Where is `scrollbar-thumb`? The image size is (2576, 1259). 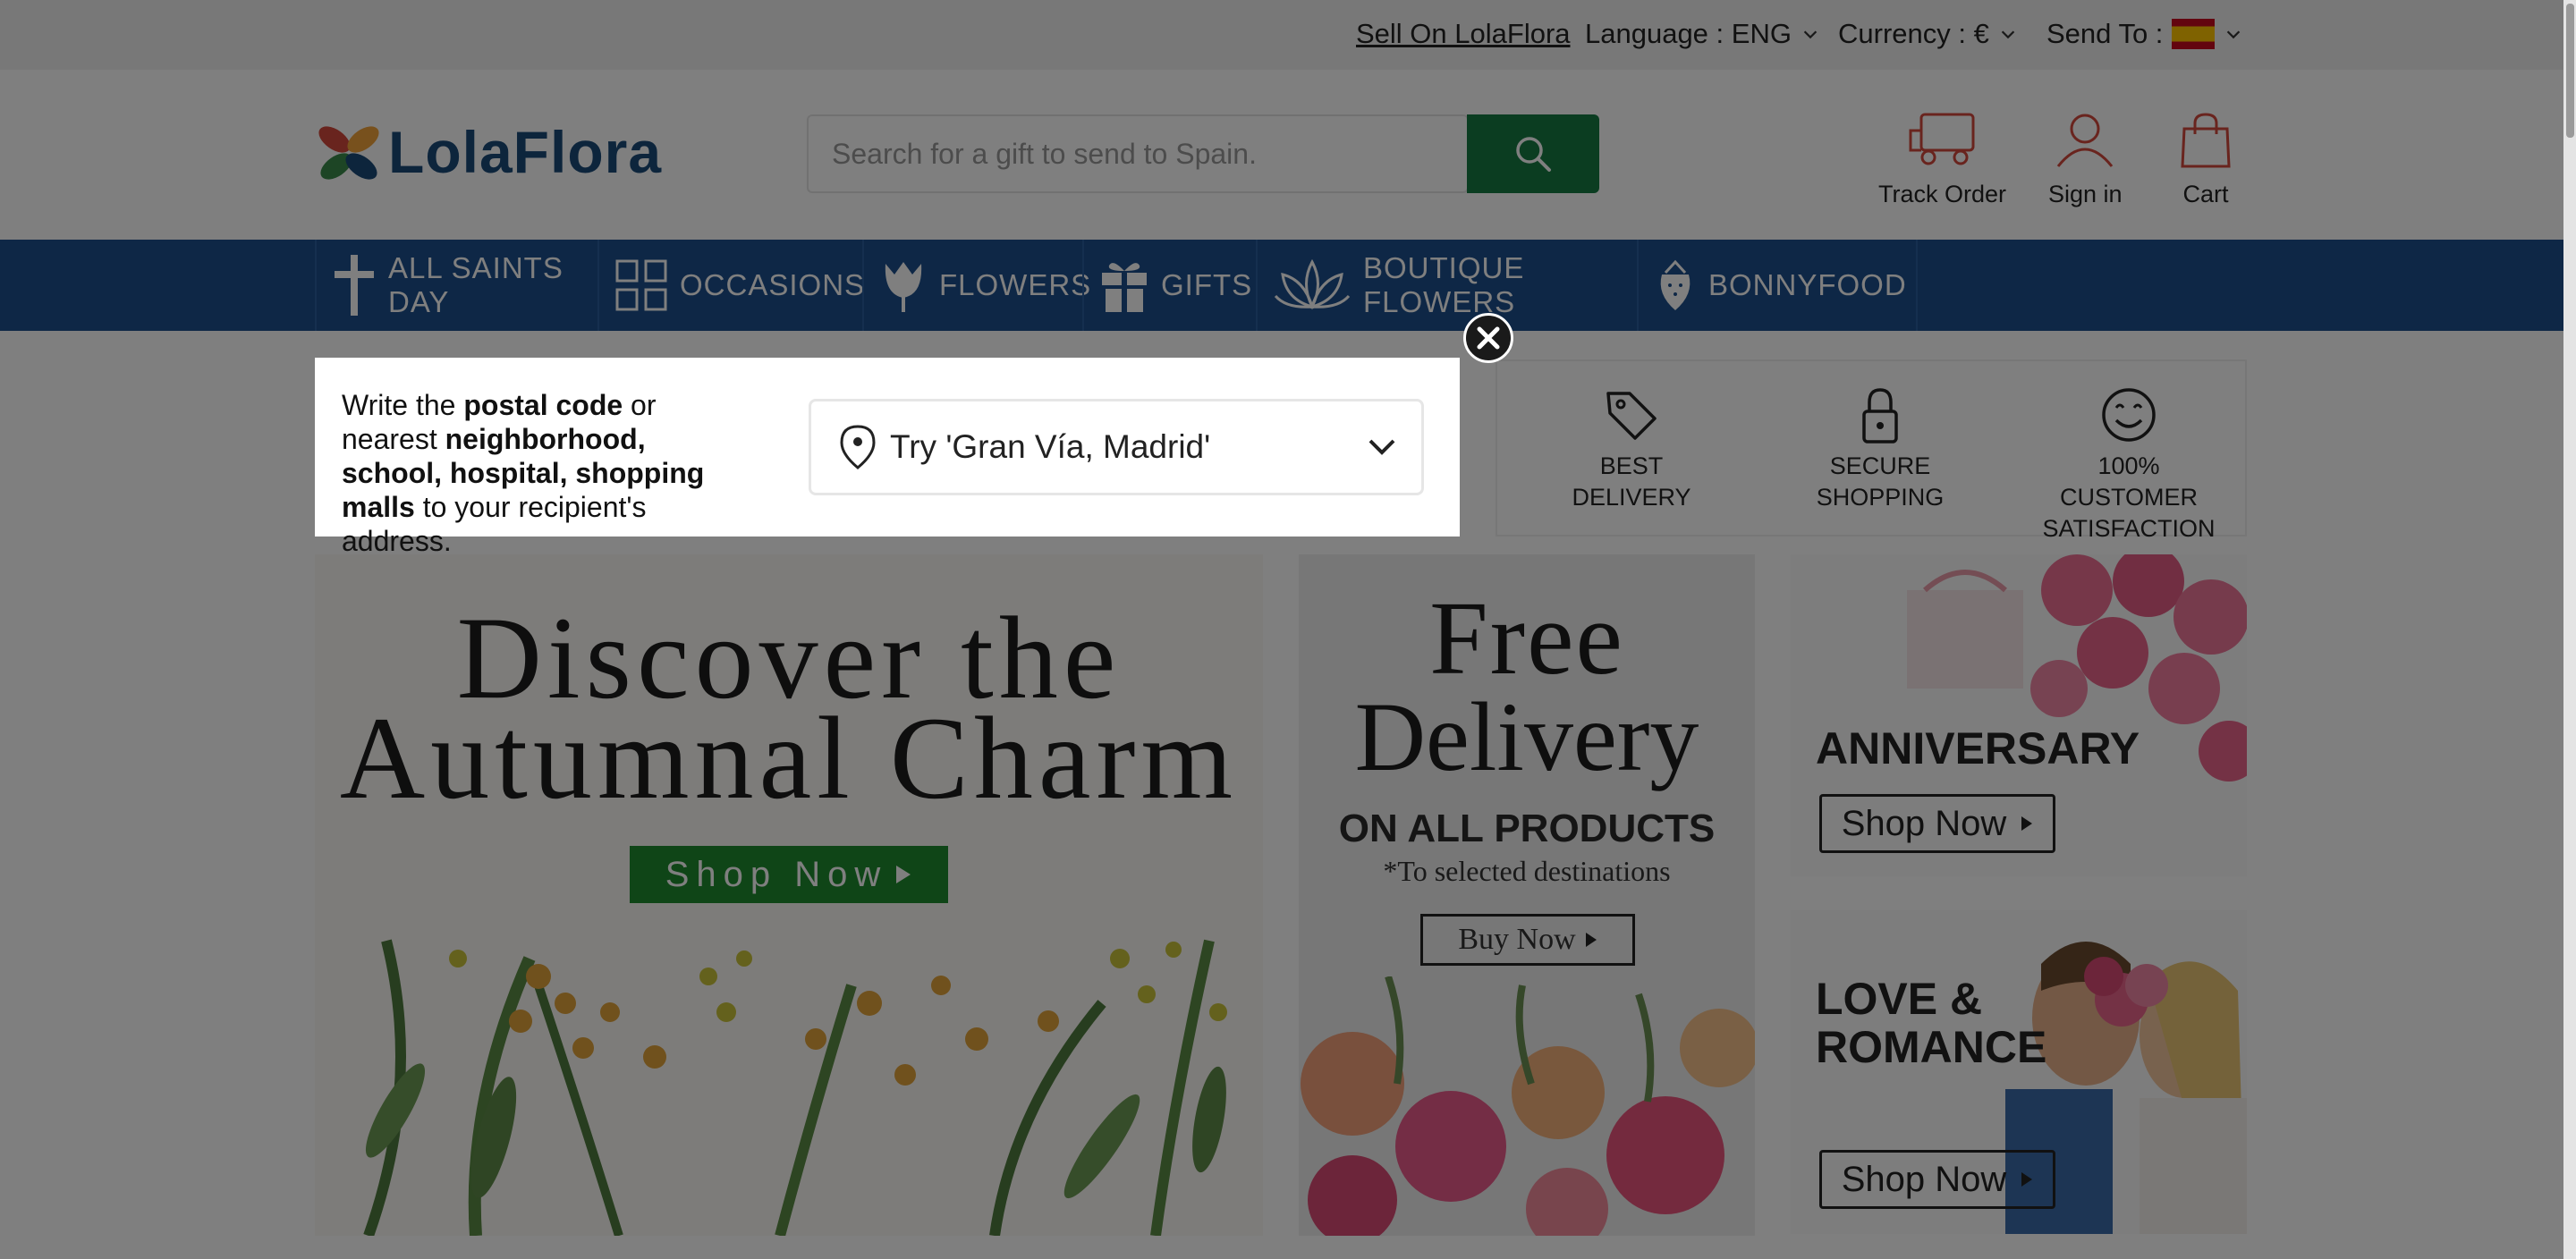
scrollbar-thumb is located at coordinates (2570, 71).